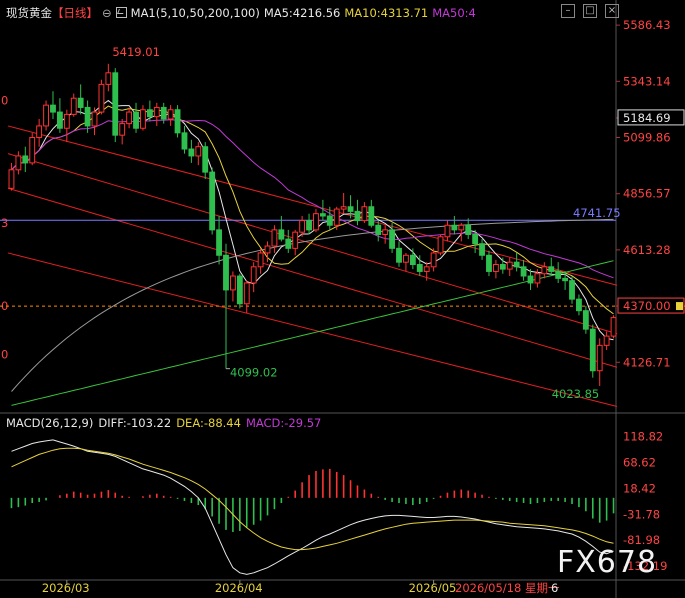 The image size is (685, 598). I want to click on diff-value: DIFF:-103.22, so click(135, 423).